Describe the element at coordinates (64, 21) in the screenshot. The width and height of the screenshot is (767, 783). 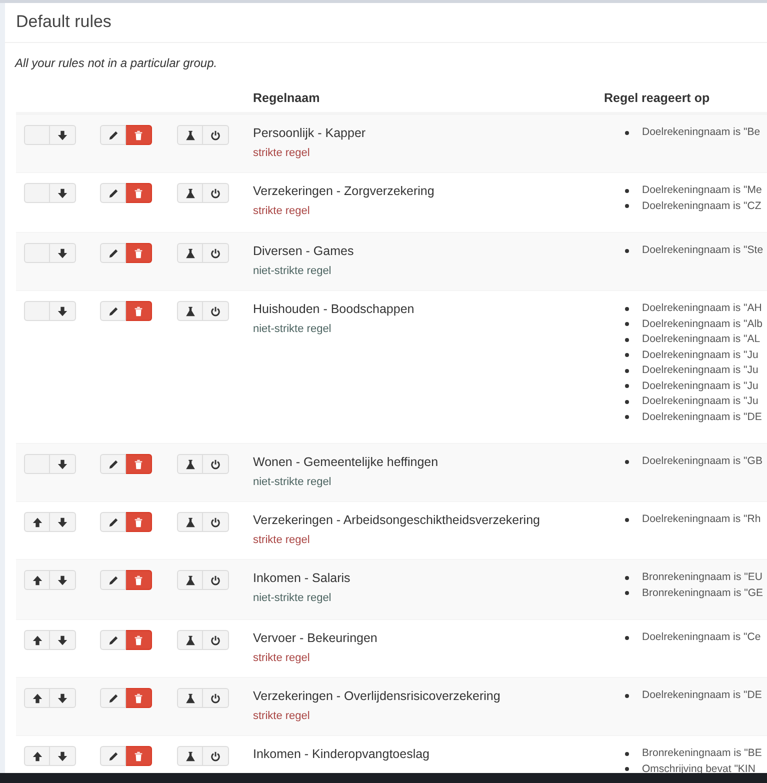
I see `panel-title: Default rules` at that location.